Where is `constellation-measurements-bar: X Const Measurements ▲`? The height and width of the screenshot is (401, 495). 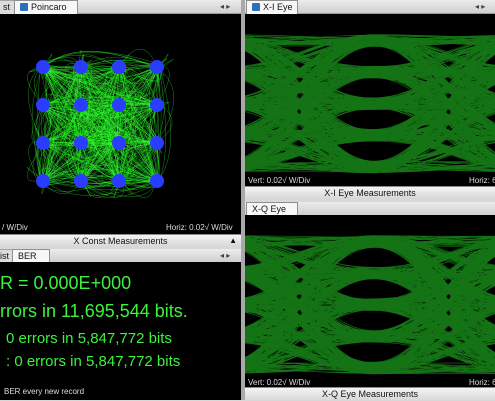 constellation-measurements-bar: X Const Measurements ▲ is located at coordinates (120, 240).